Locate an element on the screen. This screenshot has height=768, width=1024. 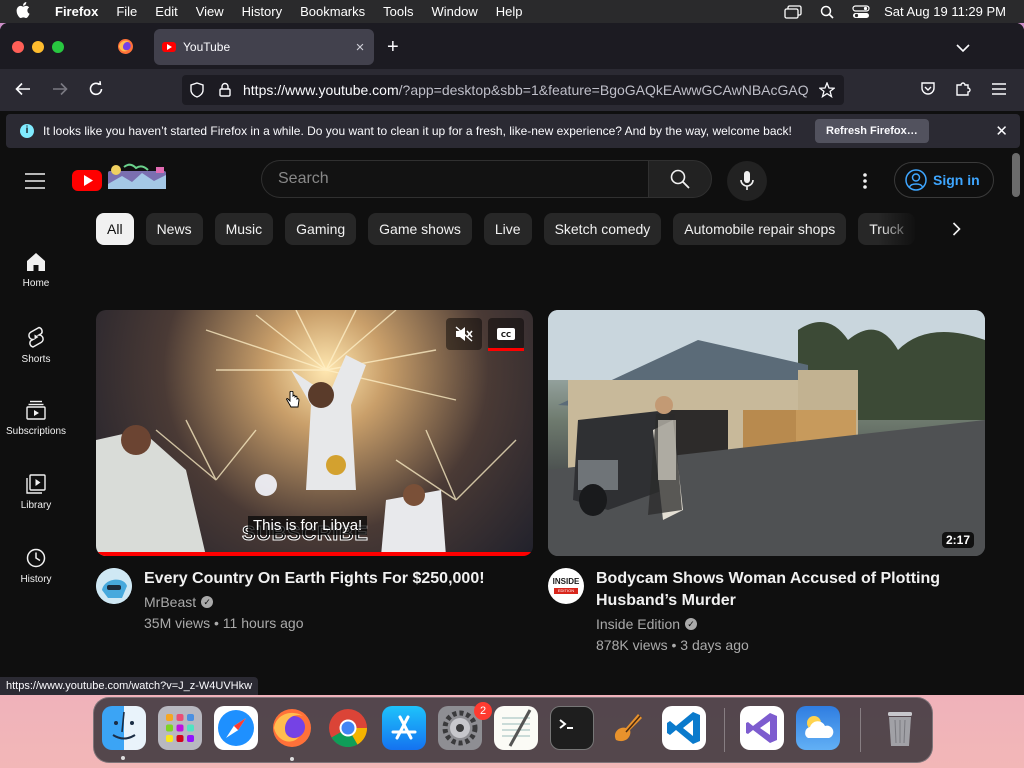
library-icon is located at coordinates (36, 484).